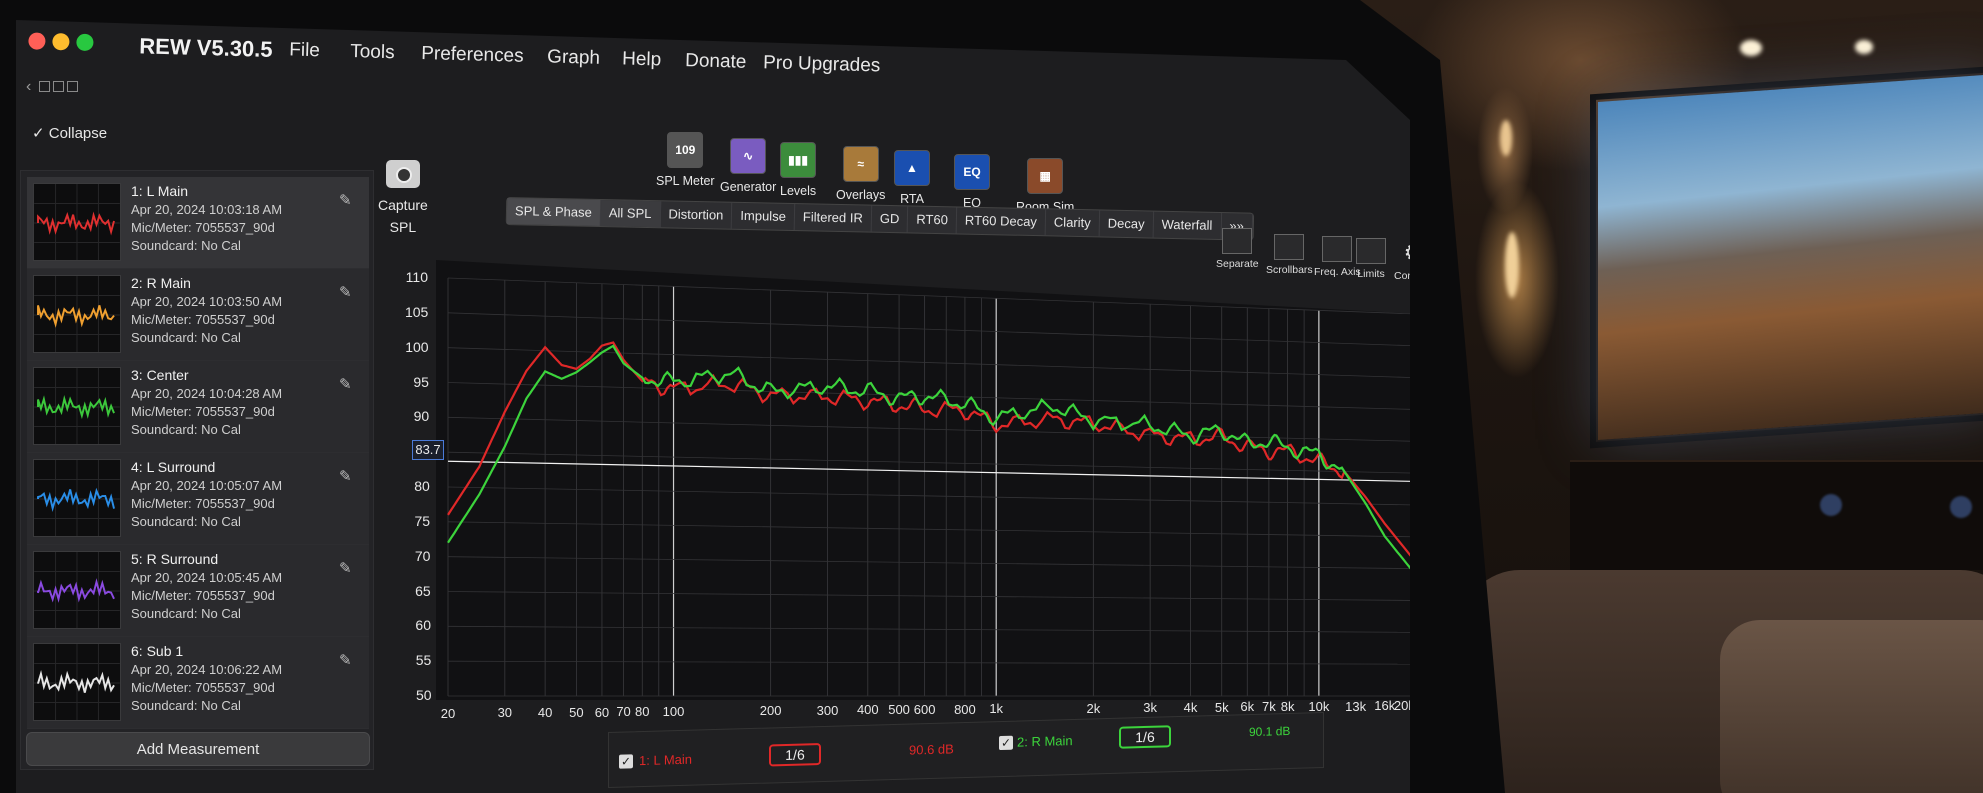 The image size is (1983, 793). What do you see at coordinates (1289, 255) in the screenshot?
I see `scrollbars-button: Scrollbars` at bounding box center [1289, 255].